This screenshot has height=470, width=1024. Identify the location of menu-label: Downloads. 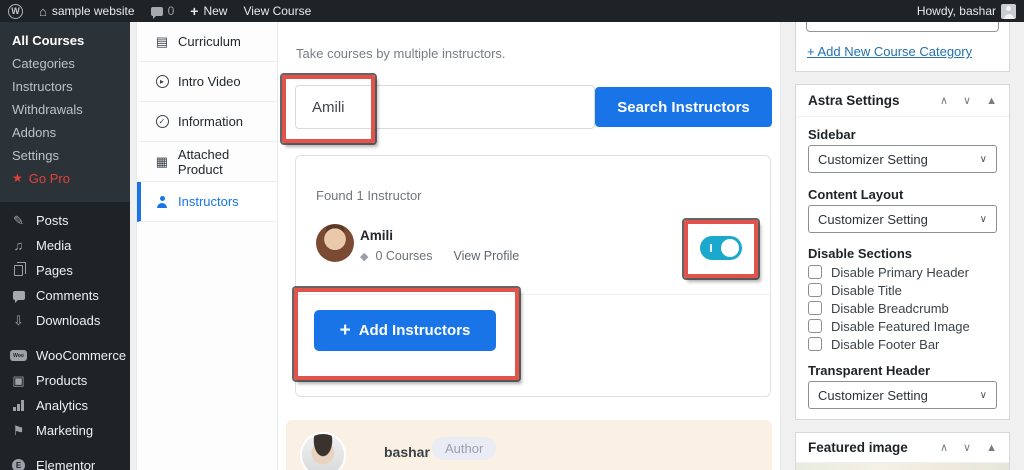
(68, 320).